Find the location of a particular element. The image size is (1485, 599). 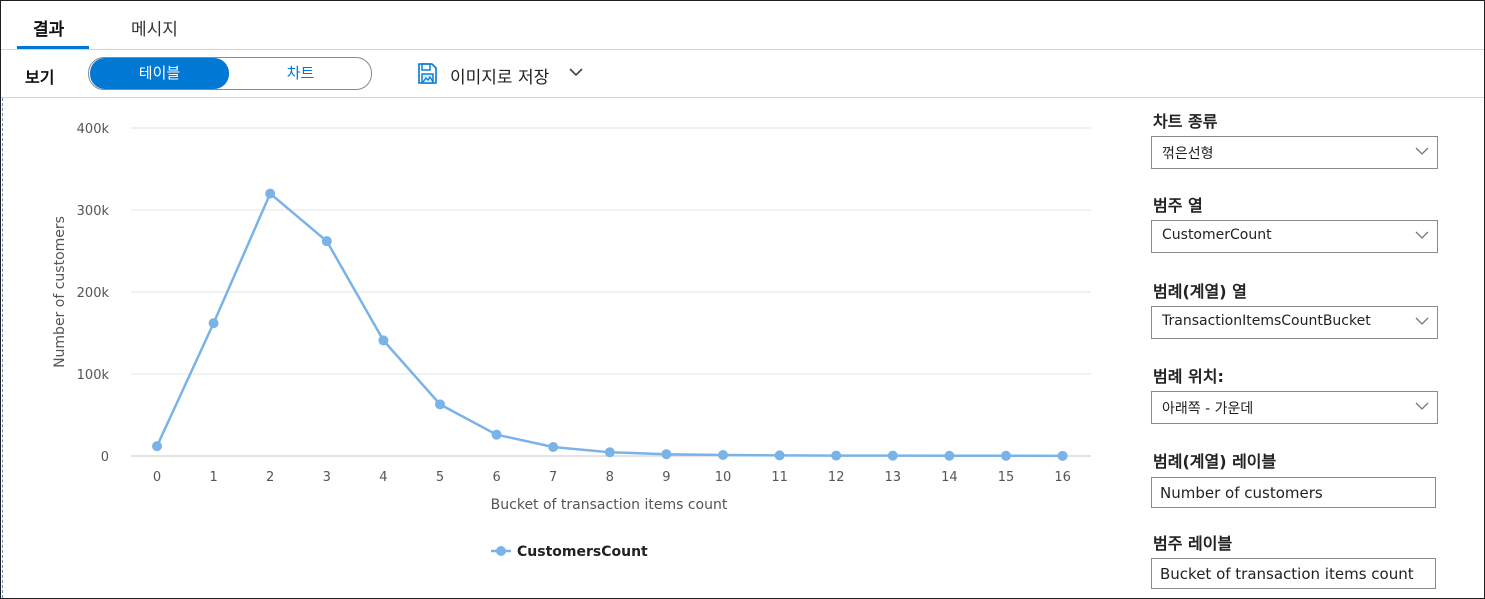

category-column-select: CustomerCount is located at coordinates (1294, 236).